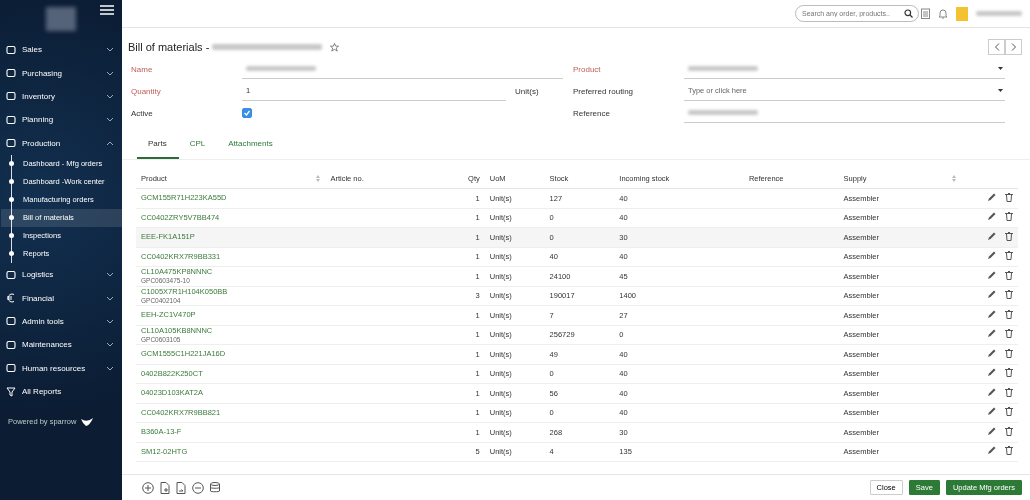 The image size is (1030, 500). What do you see at coordinates (198, 148) in the screenshot?
I see `tab: CPL` at bounding box center [198, 148].